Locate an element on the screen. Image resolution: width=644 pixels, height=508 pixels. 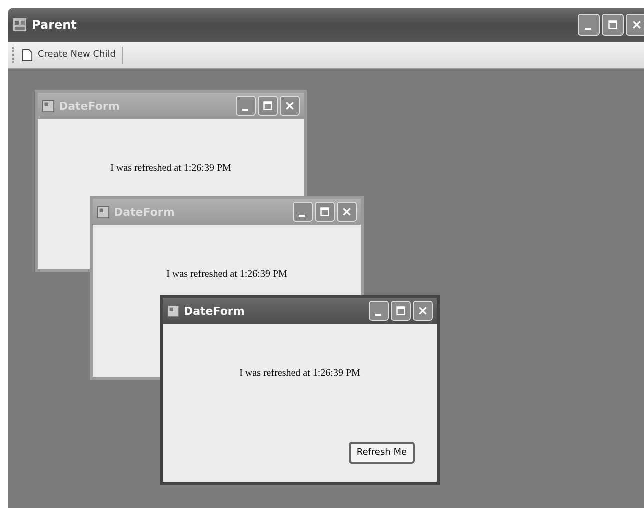
window-title: Parent is located at coordinates (55, 25).